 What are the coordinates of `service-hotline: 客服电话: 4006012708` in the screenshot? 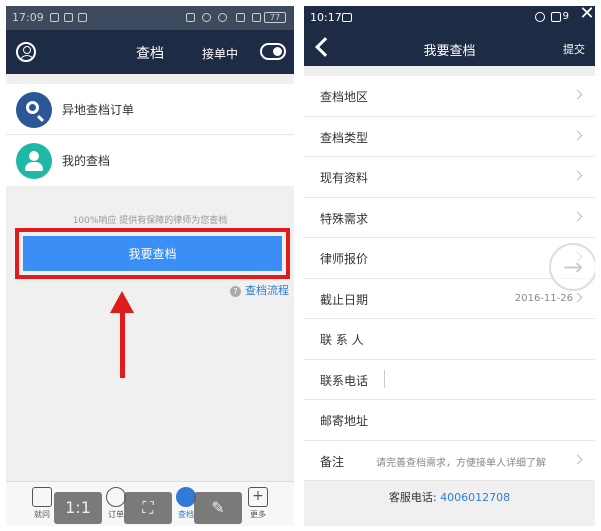 It's located at (449, 497).